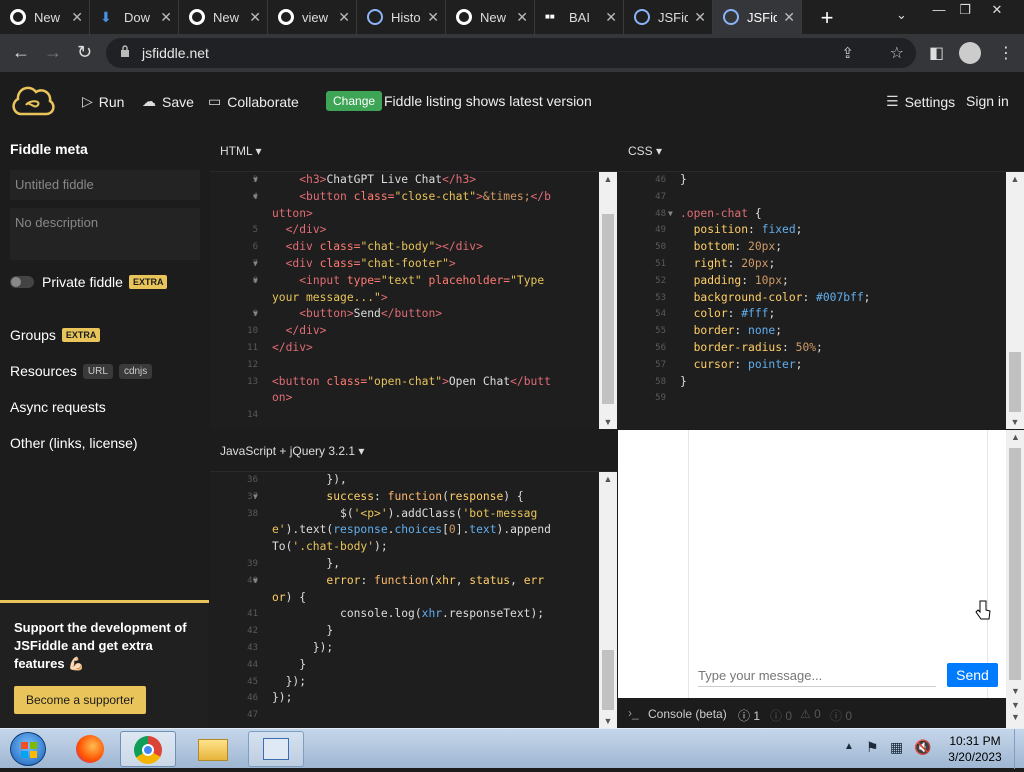 Image resolution: width=1024 pixels, height=772 pixels. Describe the element at coordinates (58, 407) in the screenshot. I see `async-requests-section: Async requests` at that location.